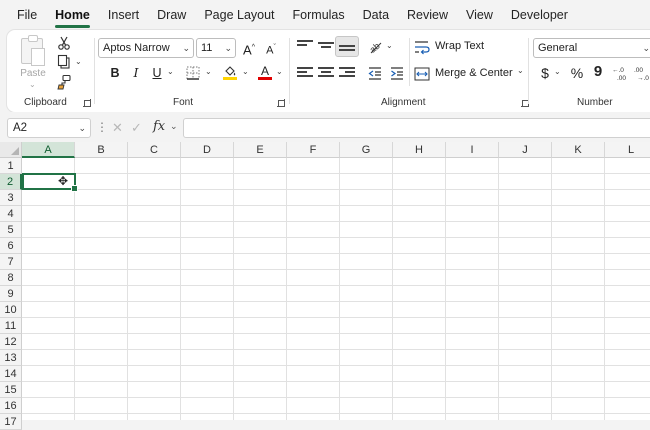 This screenshot has height=430, width=650. Describe the element at coordinates (578, 150) in the screenshot. I see `column-header-k: K` at that location.